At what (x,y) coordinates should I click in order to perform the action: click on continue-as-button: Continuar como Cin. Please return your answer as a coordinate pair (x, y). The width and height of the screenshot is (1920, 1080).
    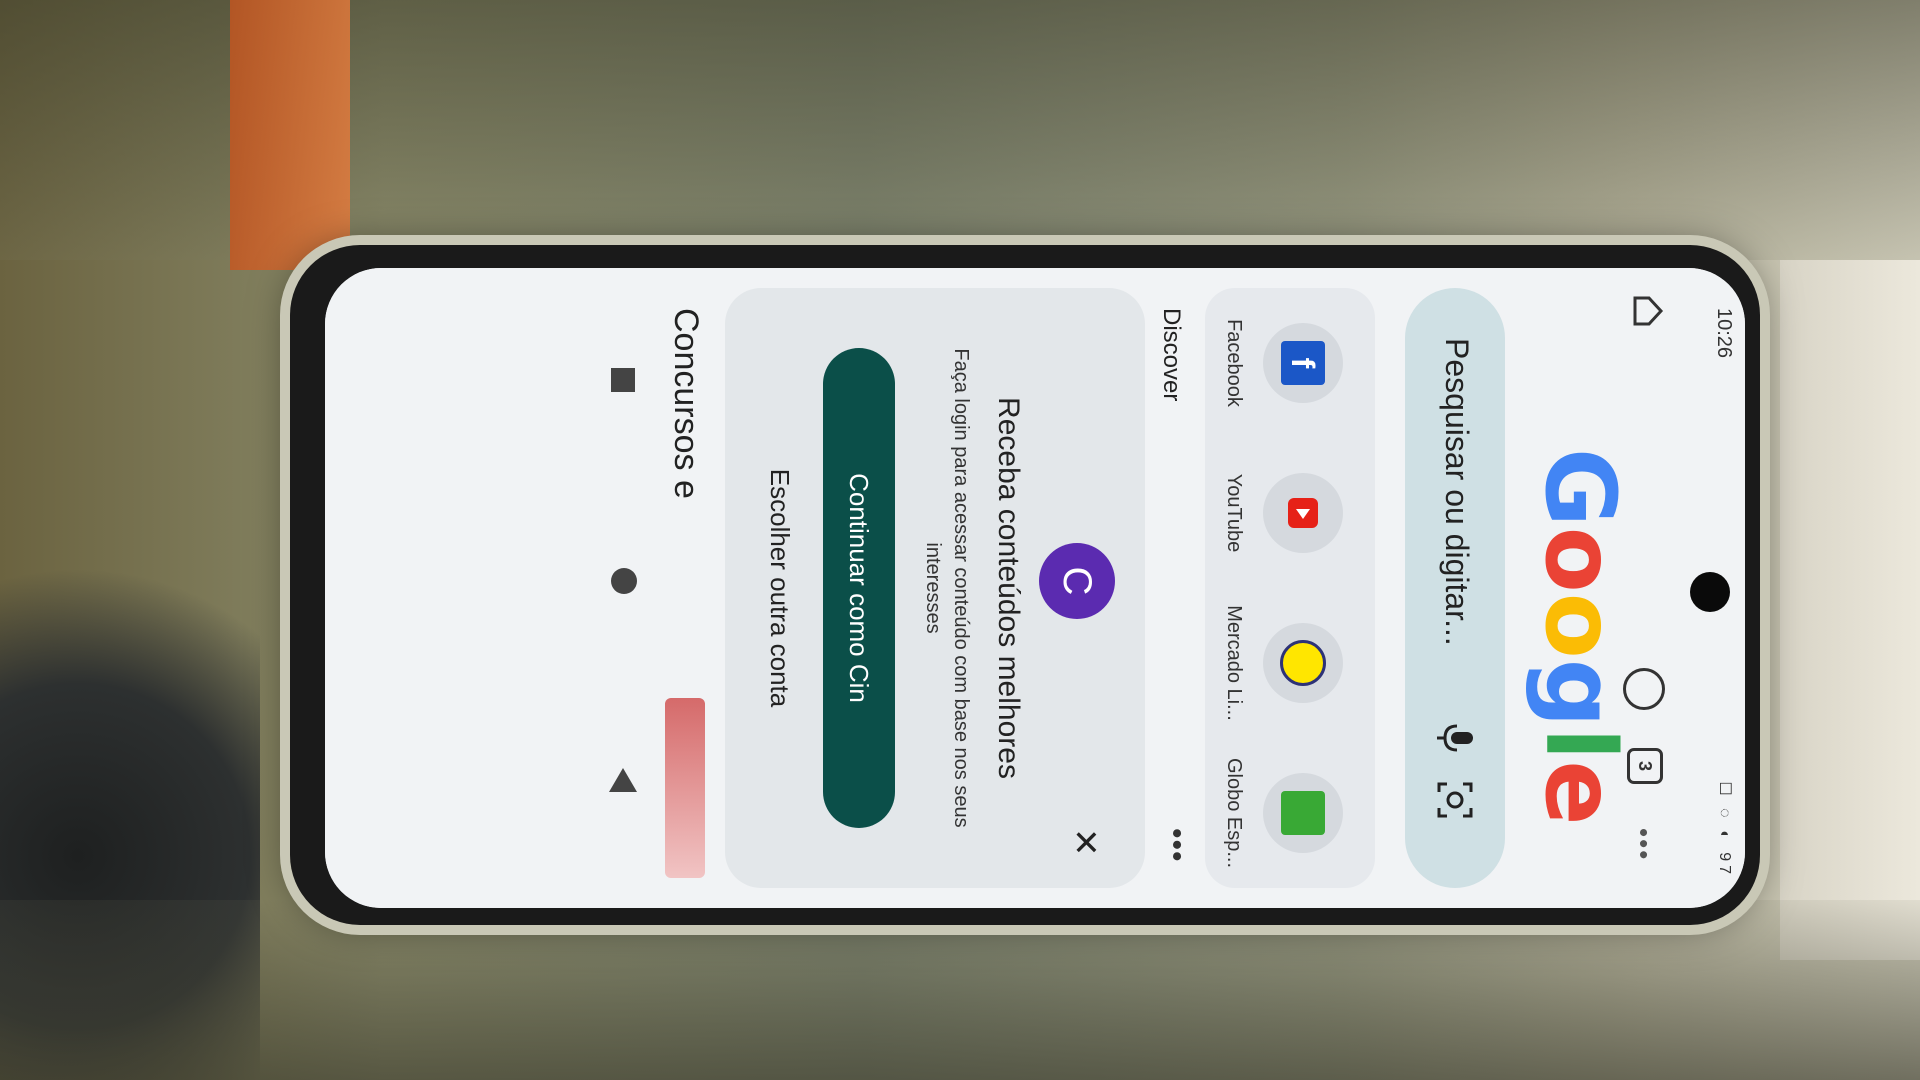
    Looking at the image, I should click on (859, 588).